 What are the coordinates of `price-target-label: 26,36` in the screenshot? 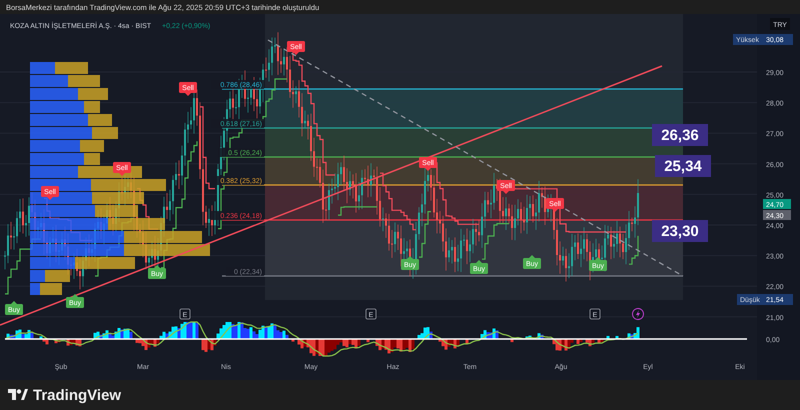 It's located at (680, 135).